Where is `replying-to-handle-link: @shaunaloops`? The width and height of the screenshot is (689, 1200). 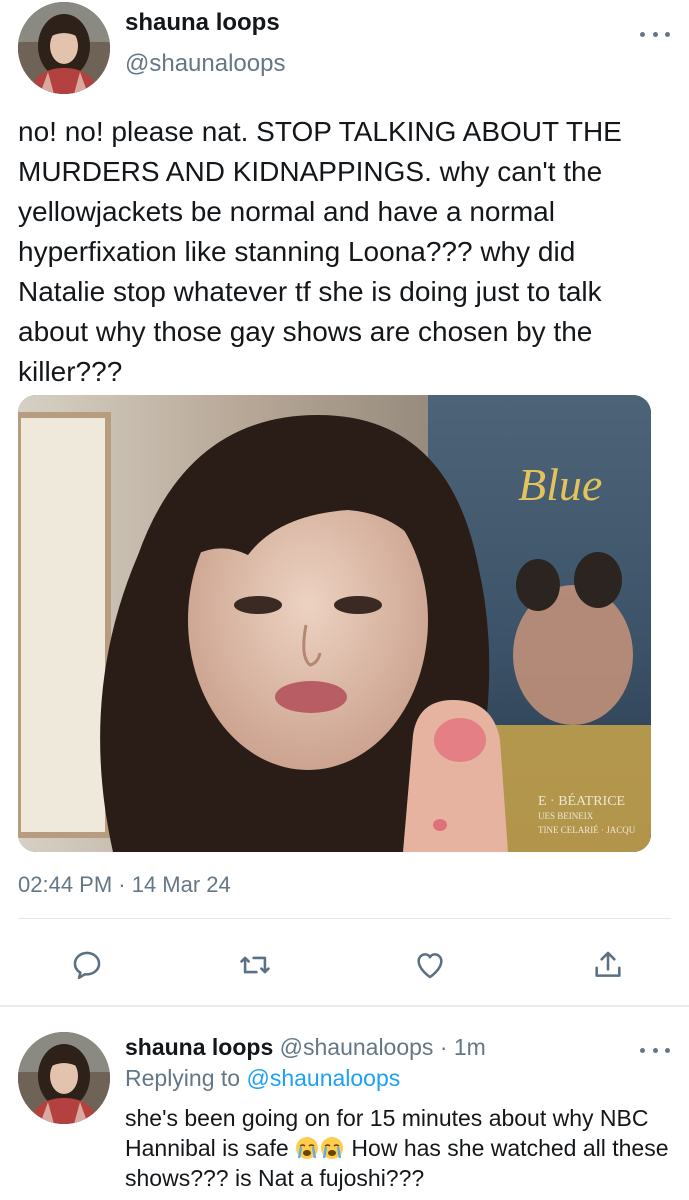 replying-to-handle-link: @shaunaloops is located at coordinates (323, 1078).